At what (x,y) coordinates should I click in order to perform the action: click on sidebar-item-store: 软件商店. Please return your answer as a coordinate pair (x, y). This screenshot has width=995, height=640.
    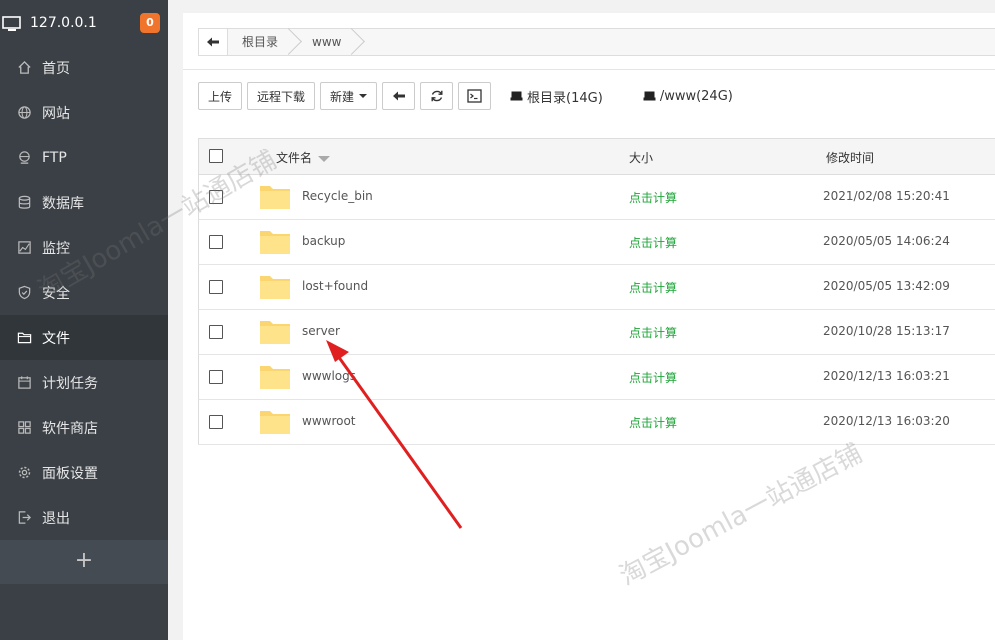
    Looking at the image, I should click on (84, 427).